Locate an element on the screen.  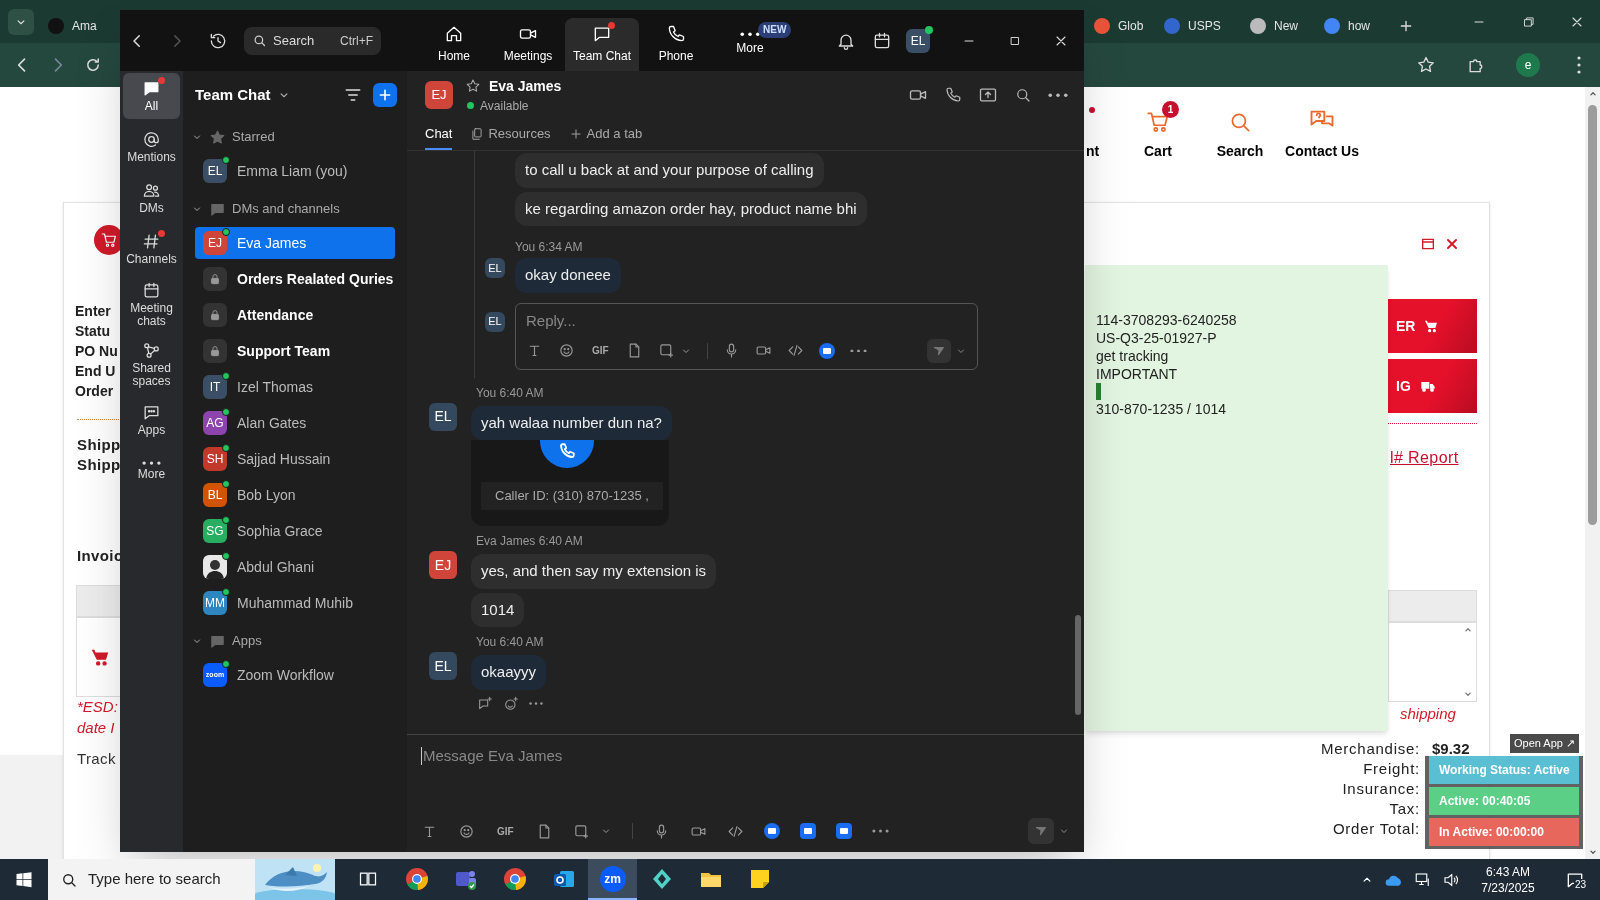
shortcut-hint: Ctrl+F is located at coordinates (356, 41).